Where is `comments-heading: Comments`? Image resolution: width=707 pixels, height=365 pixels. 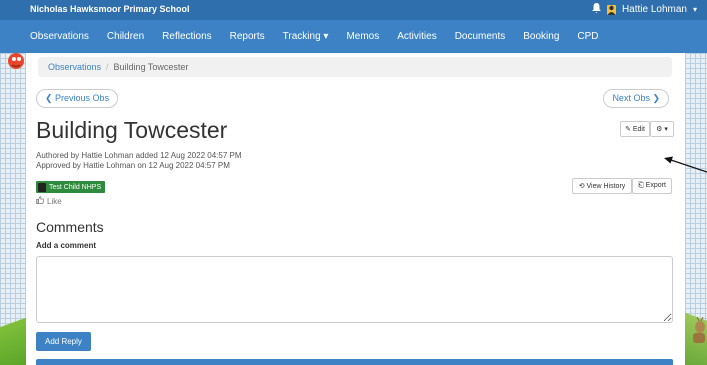
comments-heading: Comments is located at coordinates (70, 227).